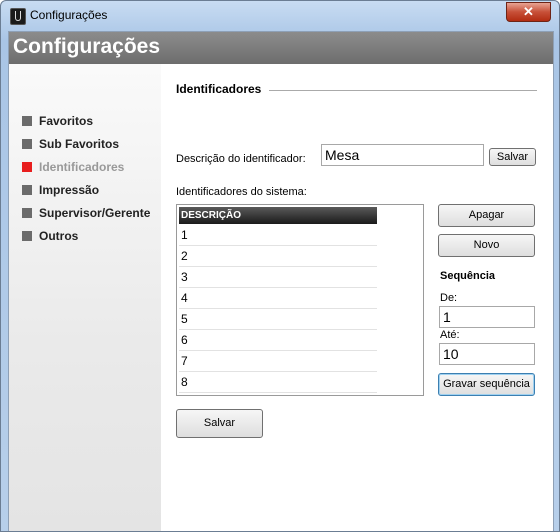 This screenshot has width=560, height=532. What do you see at coordinates (219, 89) in the screenshot?
I see `section-title: Identificadores` at bounding box center [219, 89].